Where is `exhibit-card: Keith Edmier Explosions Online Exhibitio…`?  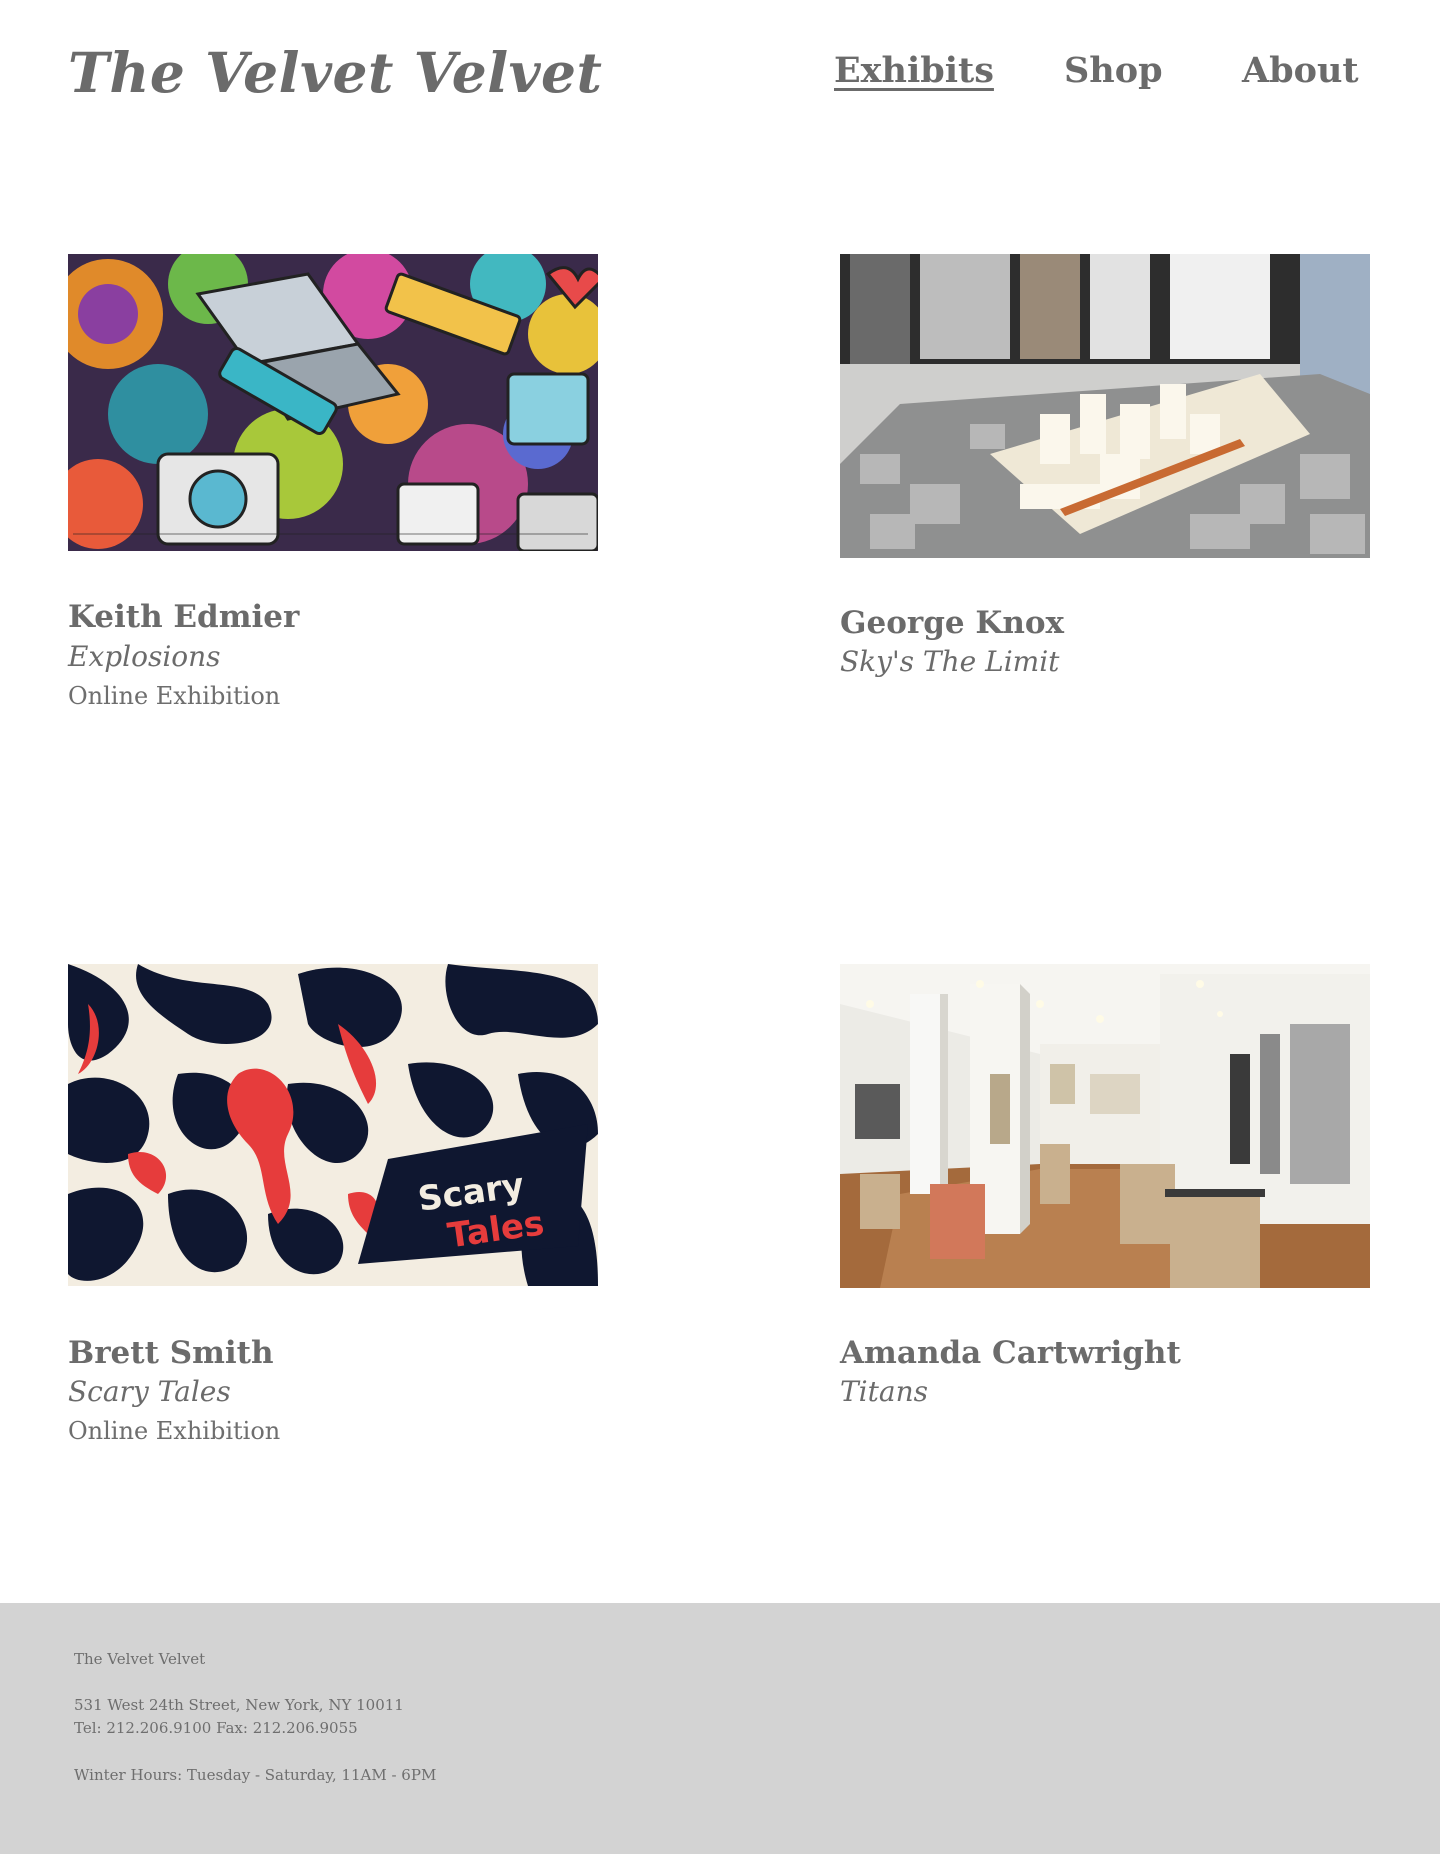
exhibit-card: Keith Edmier Explosions Online Exhibitio… is located at coordinates (333, 484).